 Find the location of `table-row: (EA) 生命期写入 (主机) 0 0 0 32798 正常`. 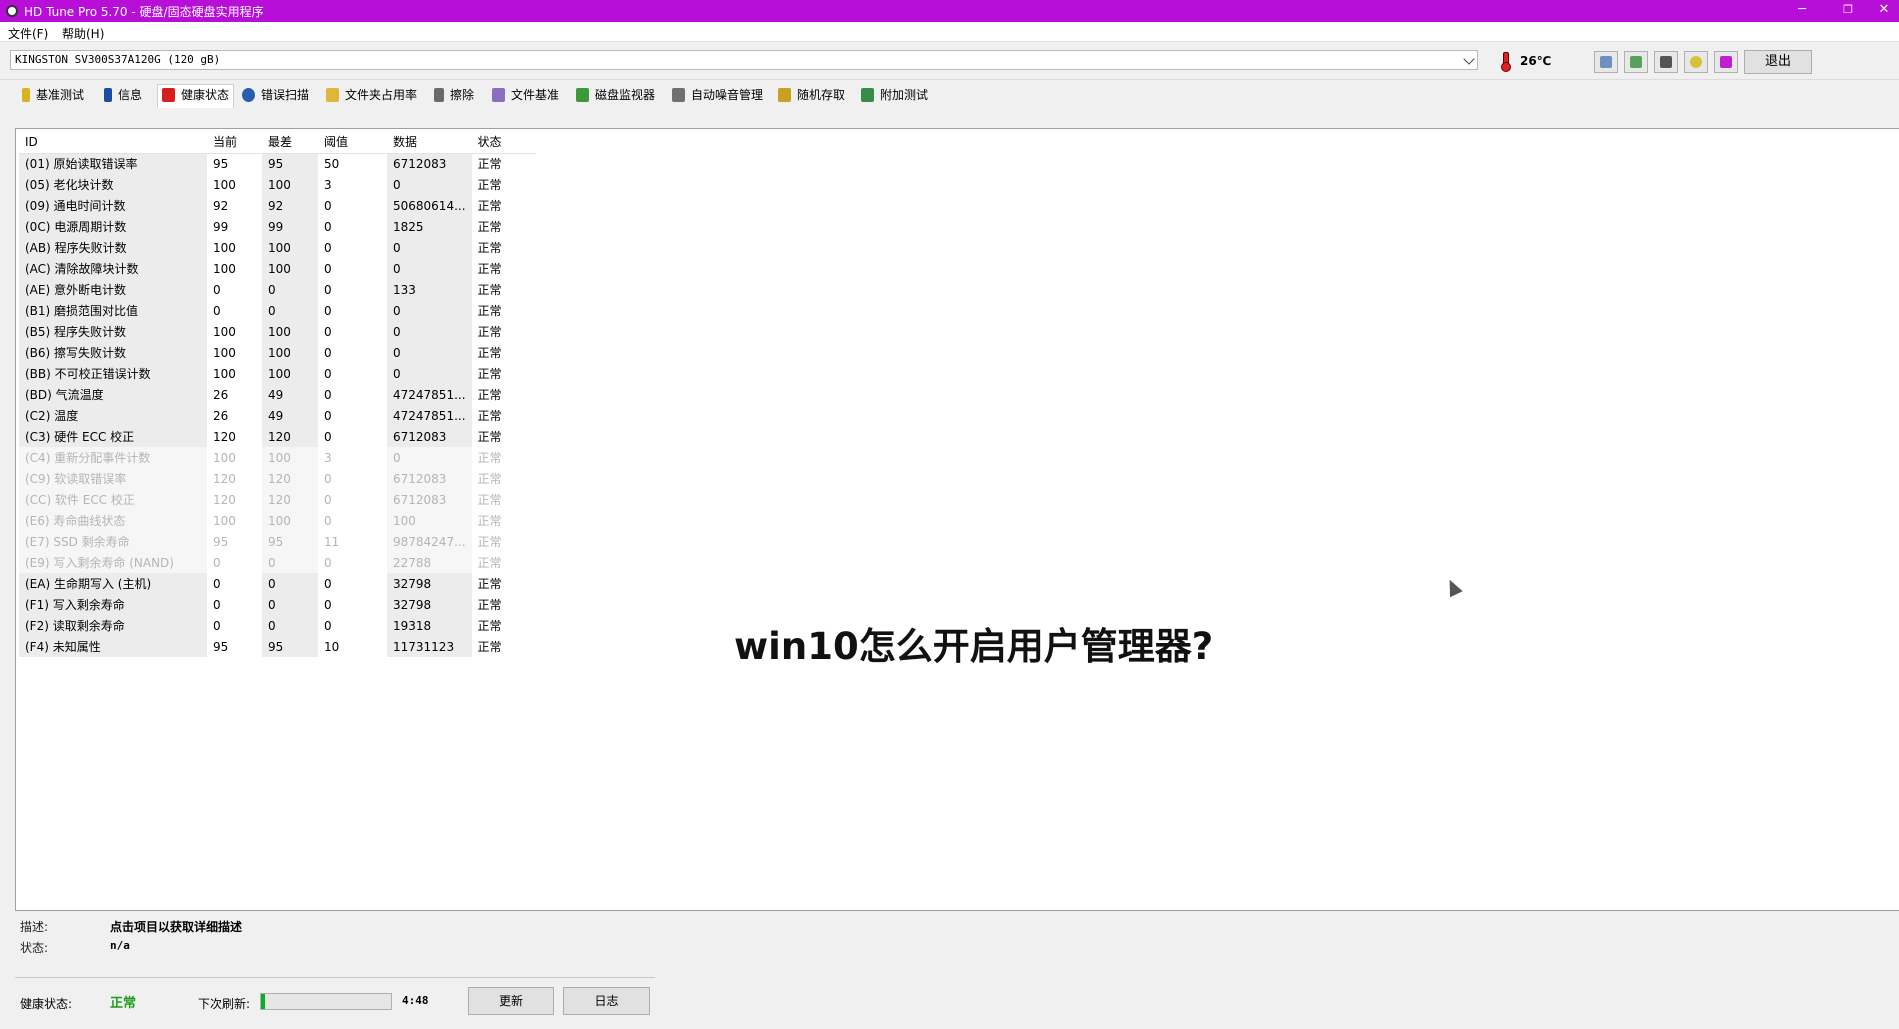

table-row: (EA) 生命期写入 (主机) 0 0 0 32798 正常 is located at coordinates (277, 583).